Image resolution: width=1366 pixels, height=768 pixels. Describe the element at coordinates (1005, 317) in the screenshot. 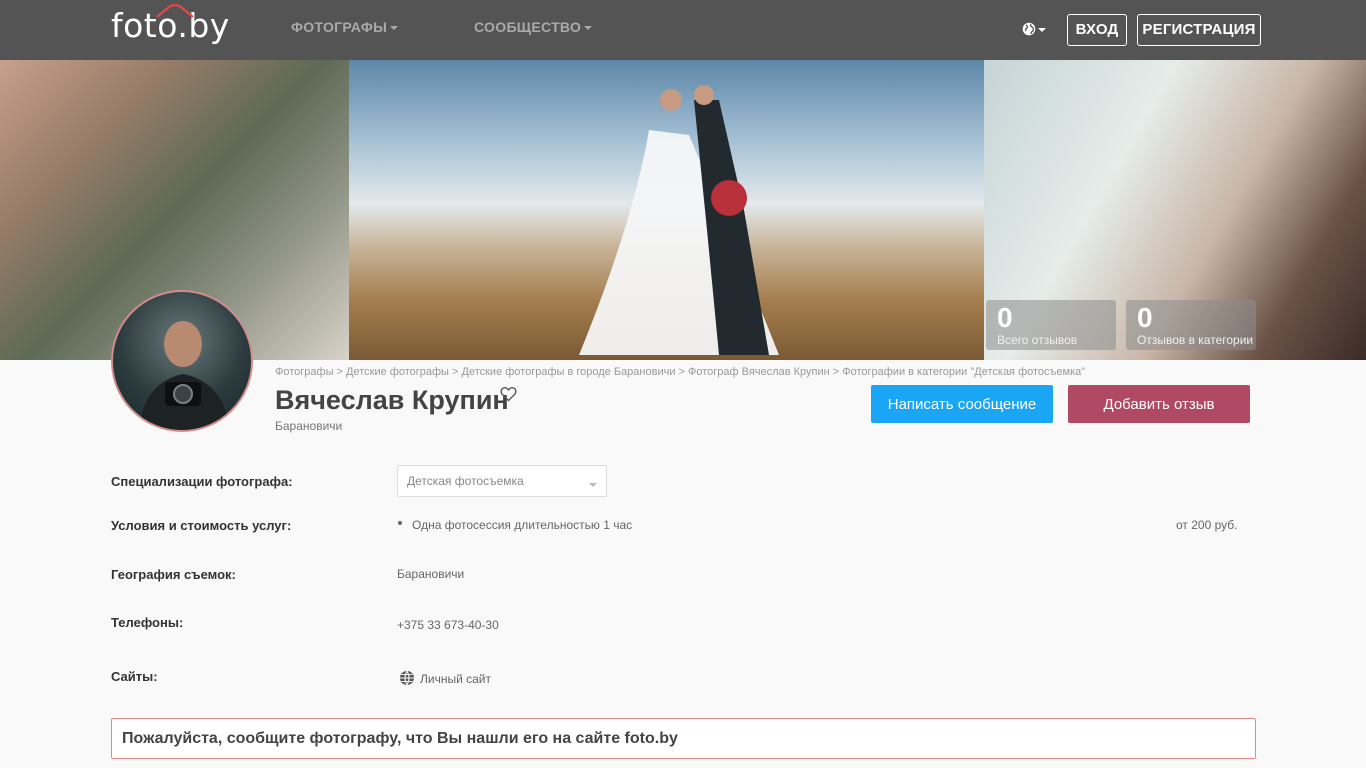

I see `stat-total-reviews-value: 0` at that location.